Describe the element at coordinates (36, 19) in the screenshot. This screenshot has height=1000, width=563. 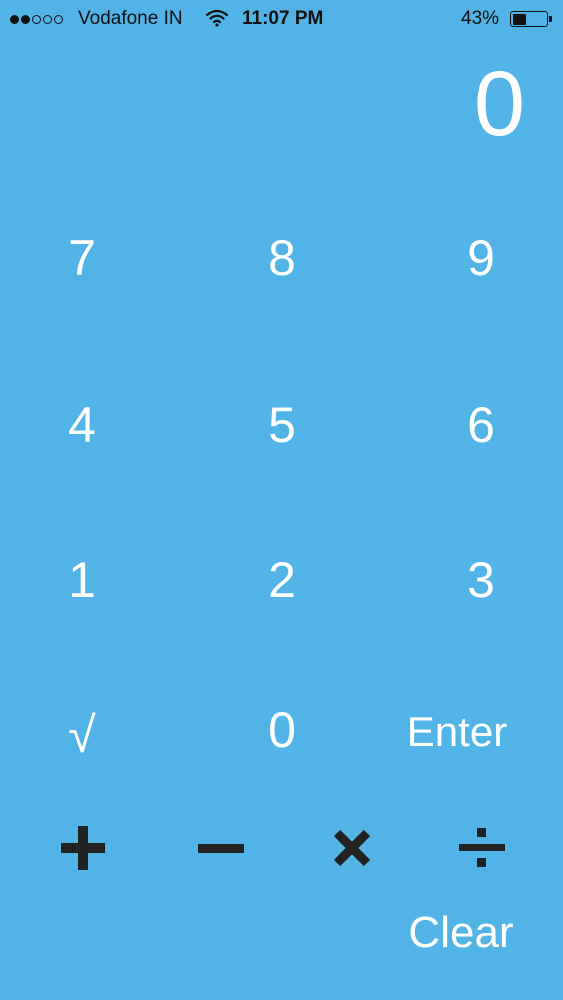
I see `signal-strength-icon` at that location.